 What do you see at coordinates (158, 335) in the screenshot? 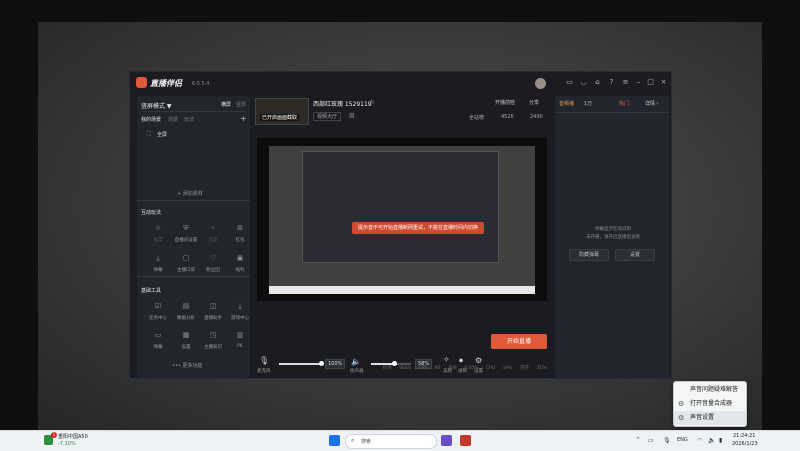
I see `barrage-icon: ▭` at bounding box center [158, 335].